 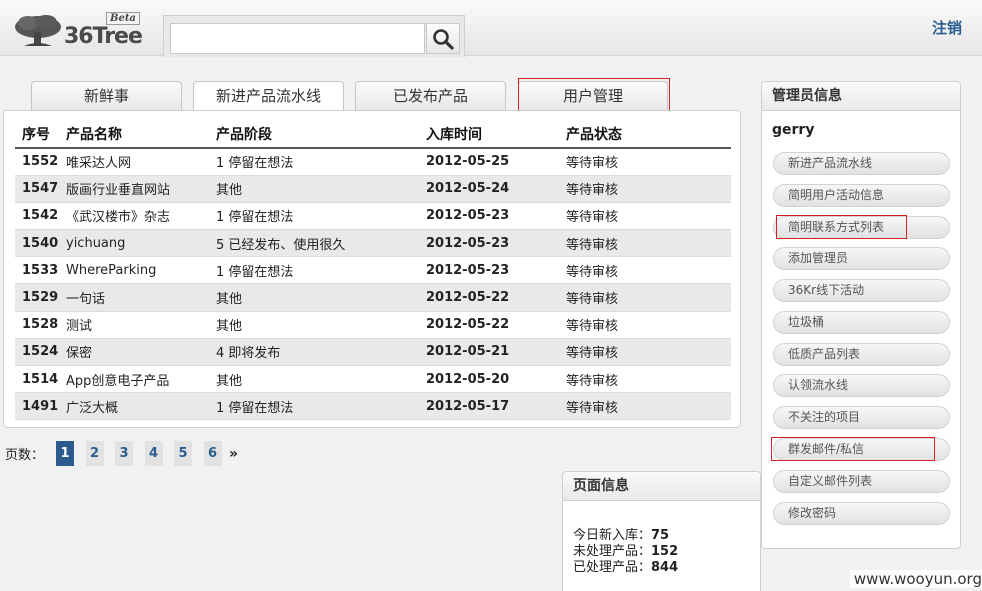 What do you see at coordinates (861, 227) in the screenshot?
I see `admin-menu-contact-list: 简明联系方式列表` at bounding box center [861, 227].